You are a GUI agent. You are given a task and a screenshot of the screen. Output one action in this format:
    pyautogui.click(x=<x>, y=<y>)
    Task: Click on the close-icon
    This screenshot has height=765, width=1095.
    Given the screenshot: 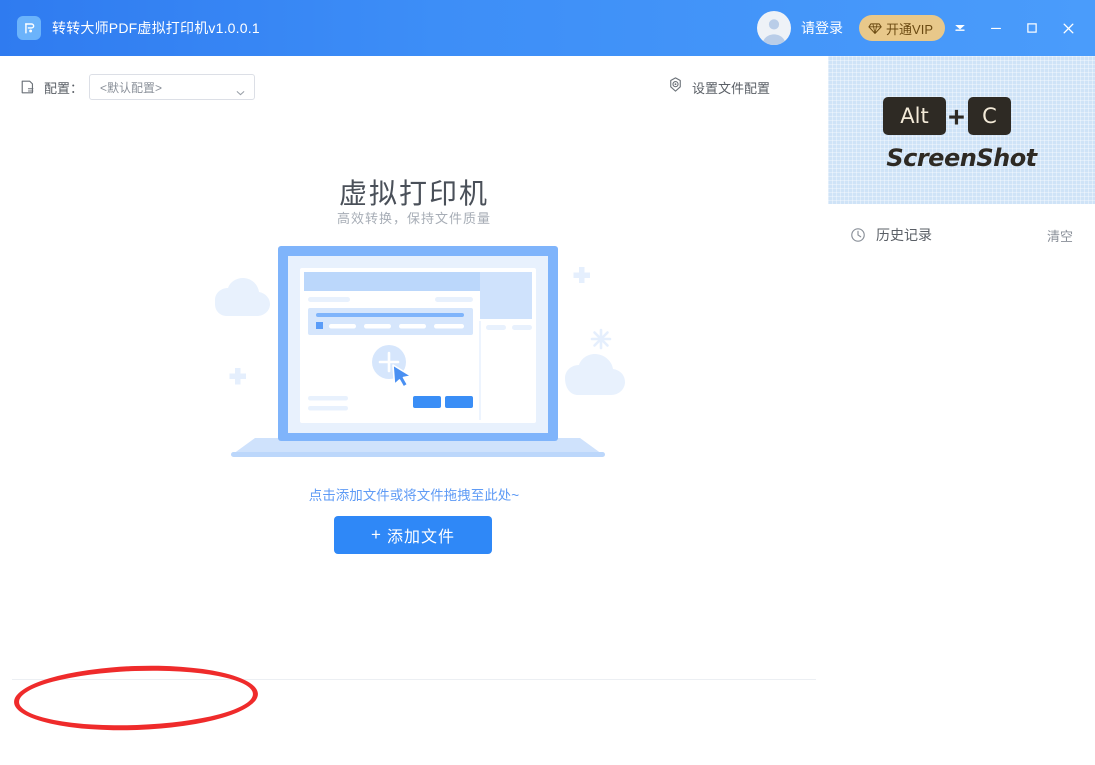 What is the action you would take?
    pyautogui.click(x=1068, y=28)
    